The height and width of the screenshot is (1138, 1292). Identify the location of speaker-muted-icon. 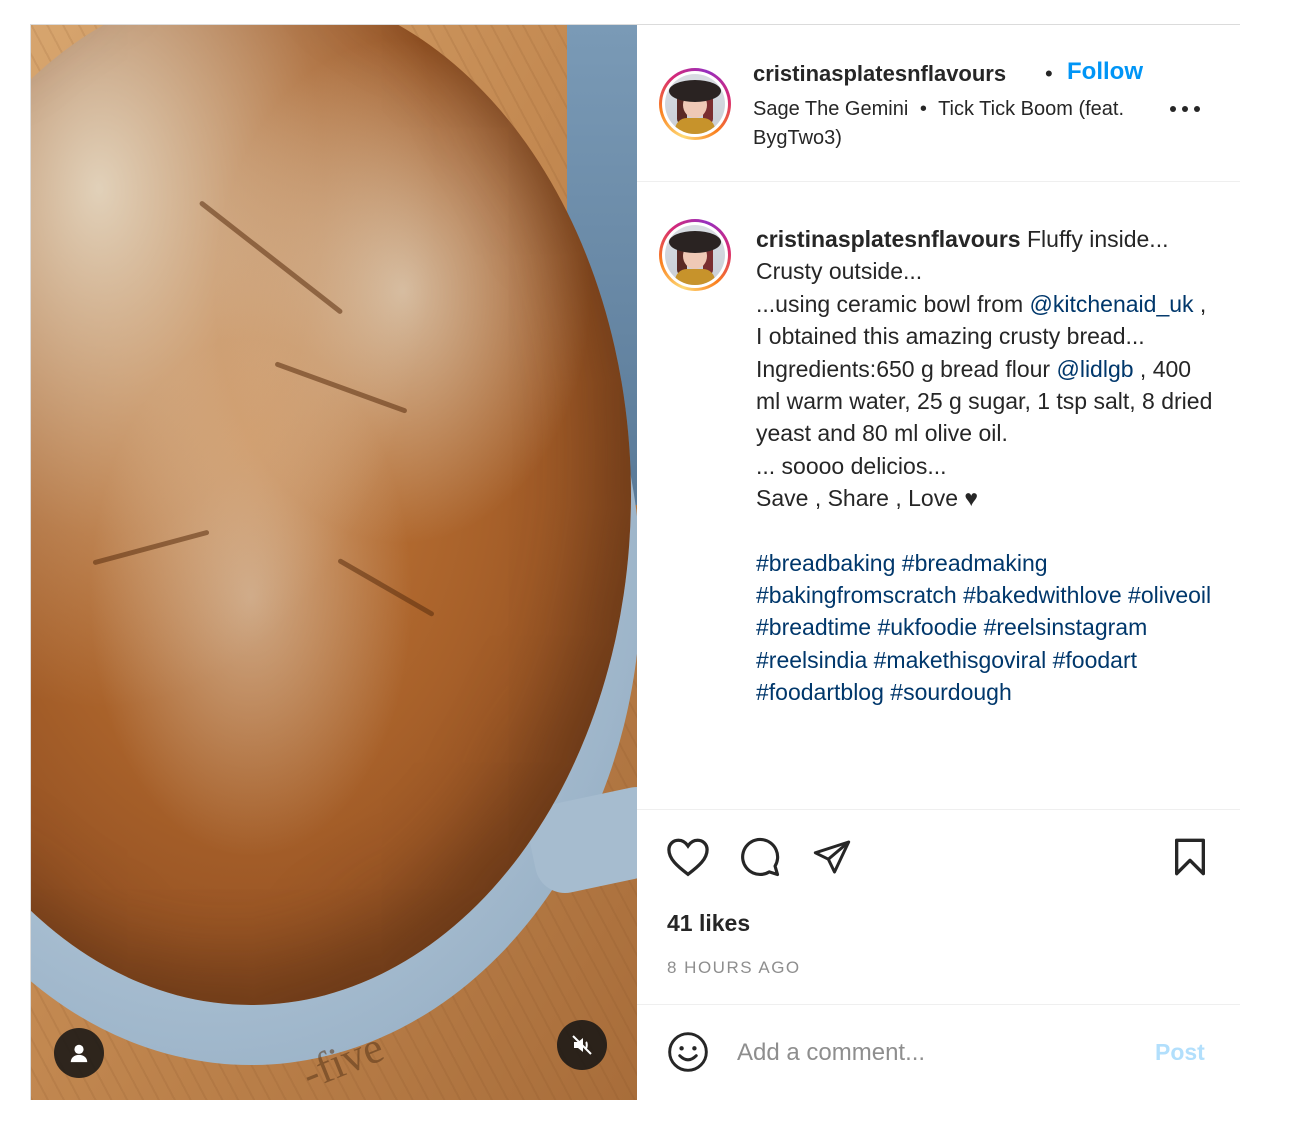
(582, 1045).